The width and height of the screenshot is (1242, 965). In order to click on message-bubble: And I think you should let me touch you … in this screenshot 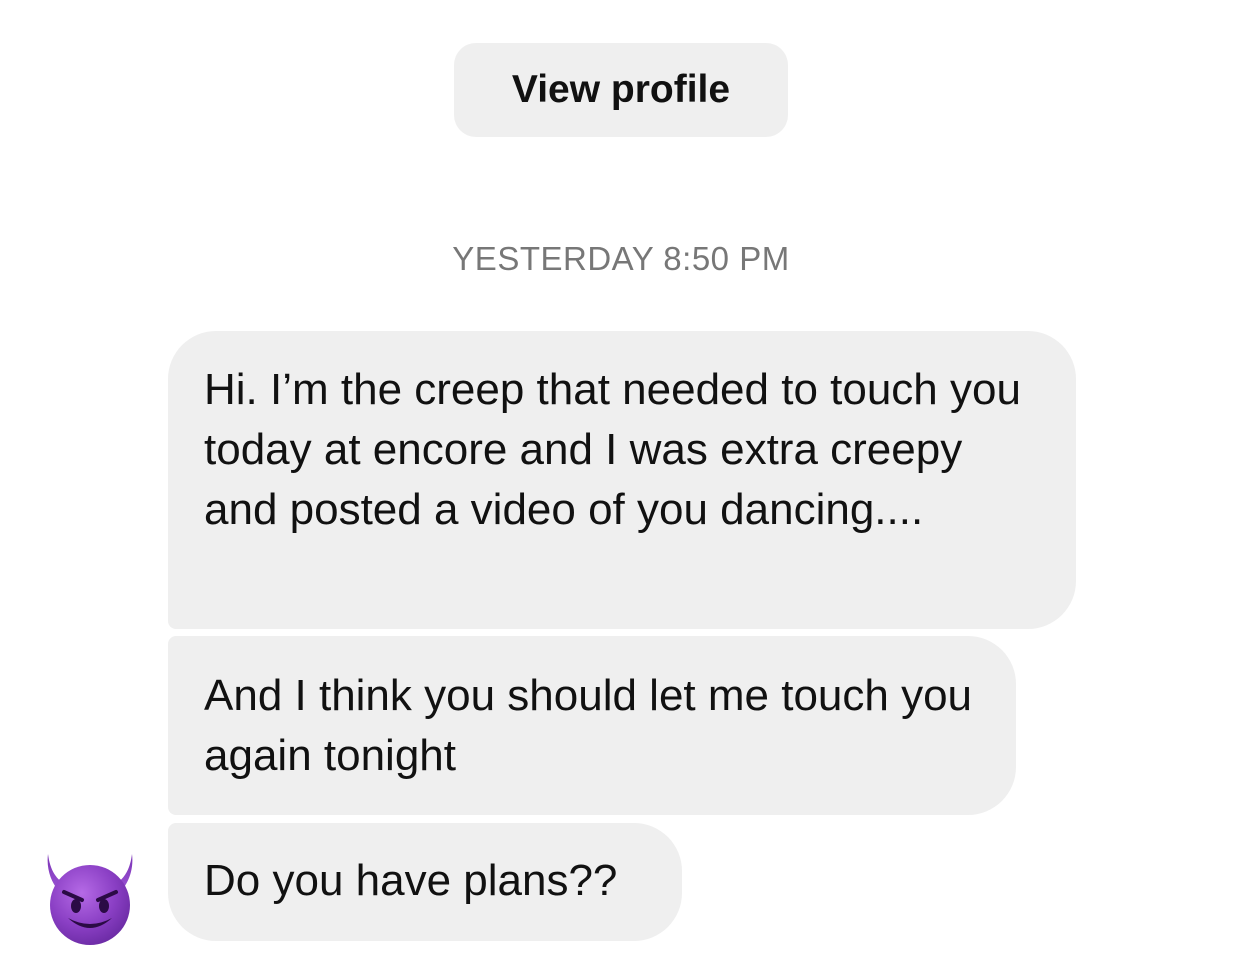, I will do `click(592, 725)`.